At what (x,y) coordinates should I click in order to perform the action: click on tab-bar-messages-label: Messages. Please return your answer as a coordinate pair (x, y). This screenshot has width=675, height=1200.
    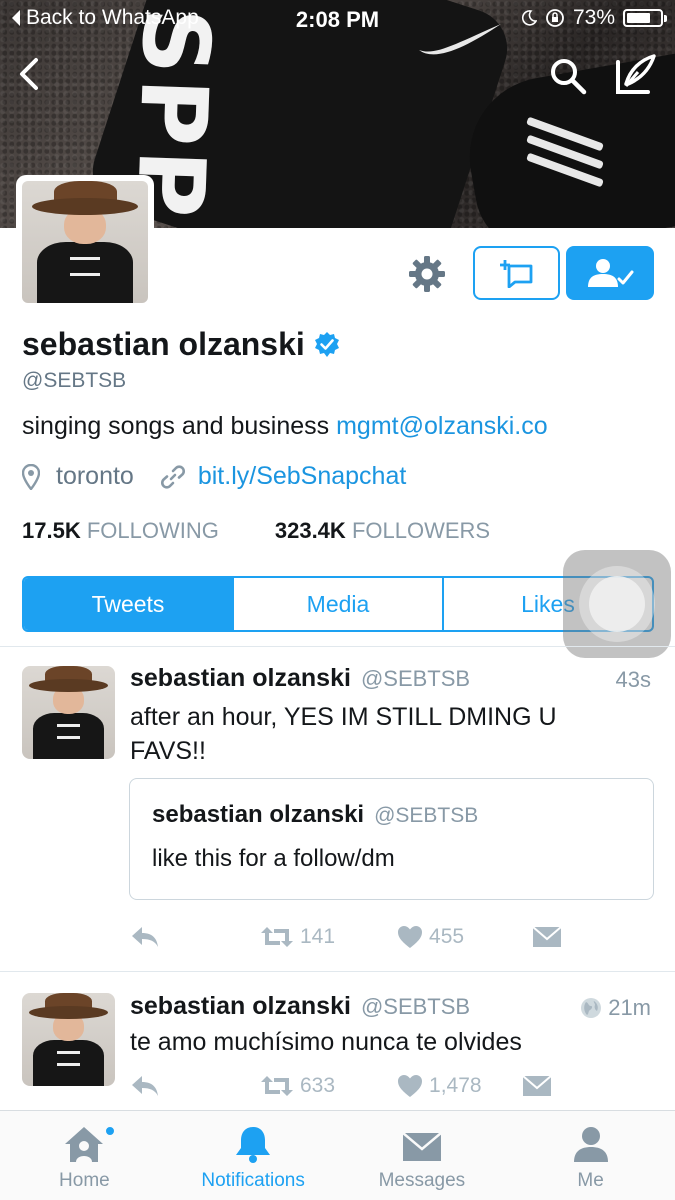
    Looking at the image, I should click on (422, 1180).